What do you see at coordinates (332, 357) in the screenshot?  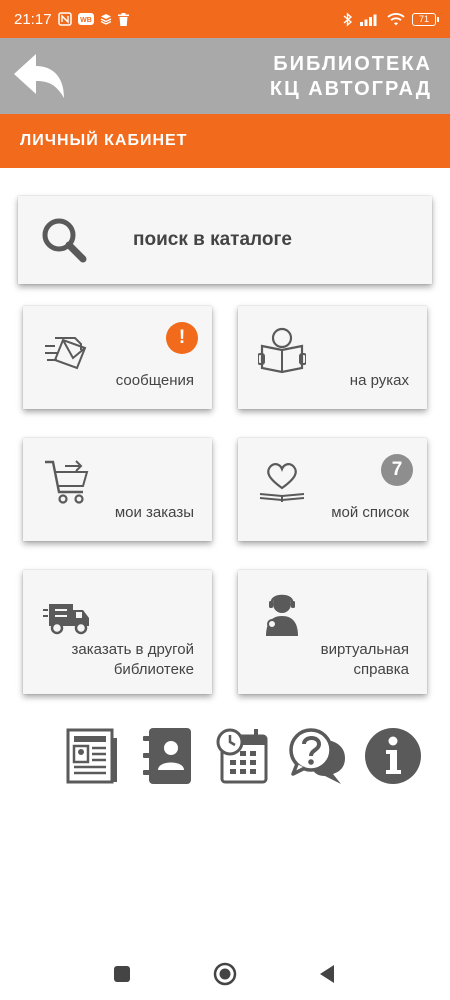 I see `tile-on-hand: на руках` at bounding box center [332, 357].